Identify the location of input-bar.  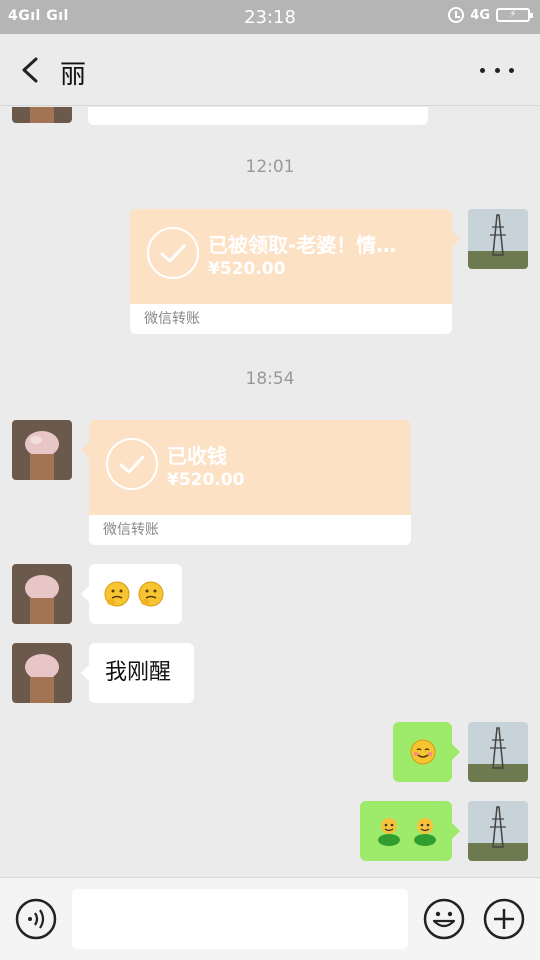
(270, 918).